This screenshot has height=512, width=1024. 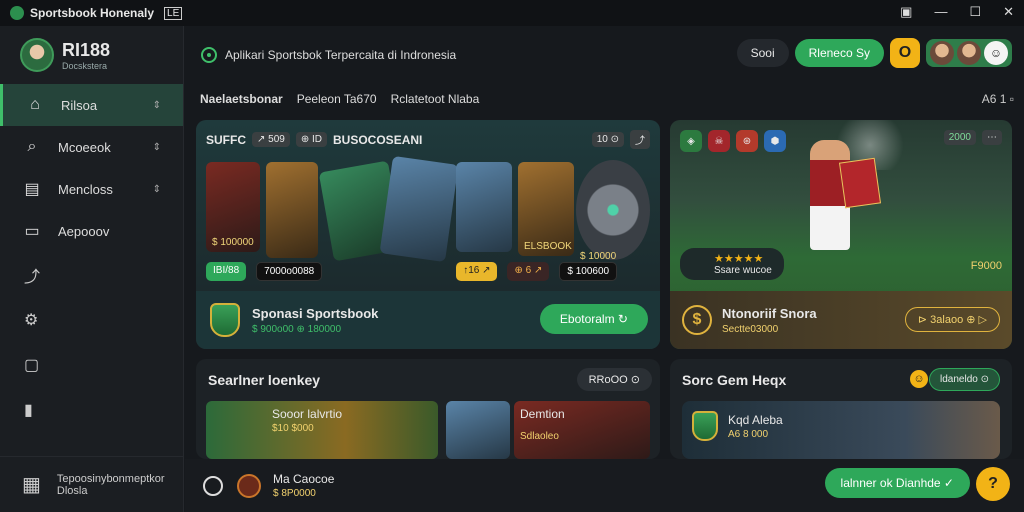 What do you see at coordinates (233, 207) in the screenshot?
I see `game-tile: $ 100000` at bounding box center [233, 207].